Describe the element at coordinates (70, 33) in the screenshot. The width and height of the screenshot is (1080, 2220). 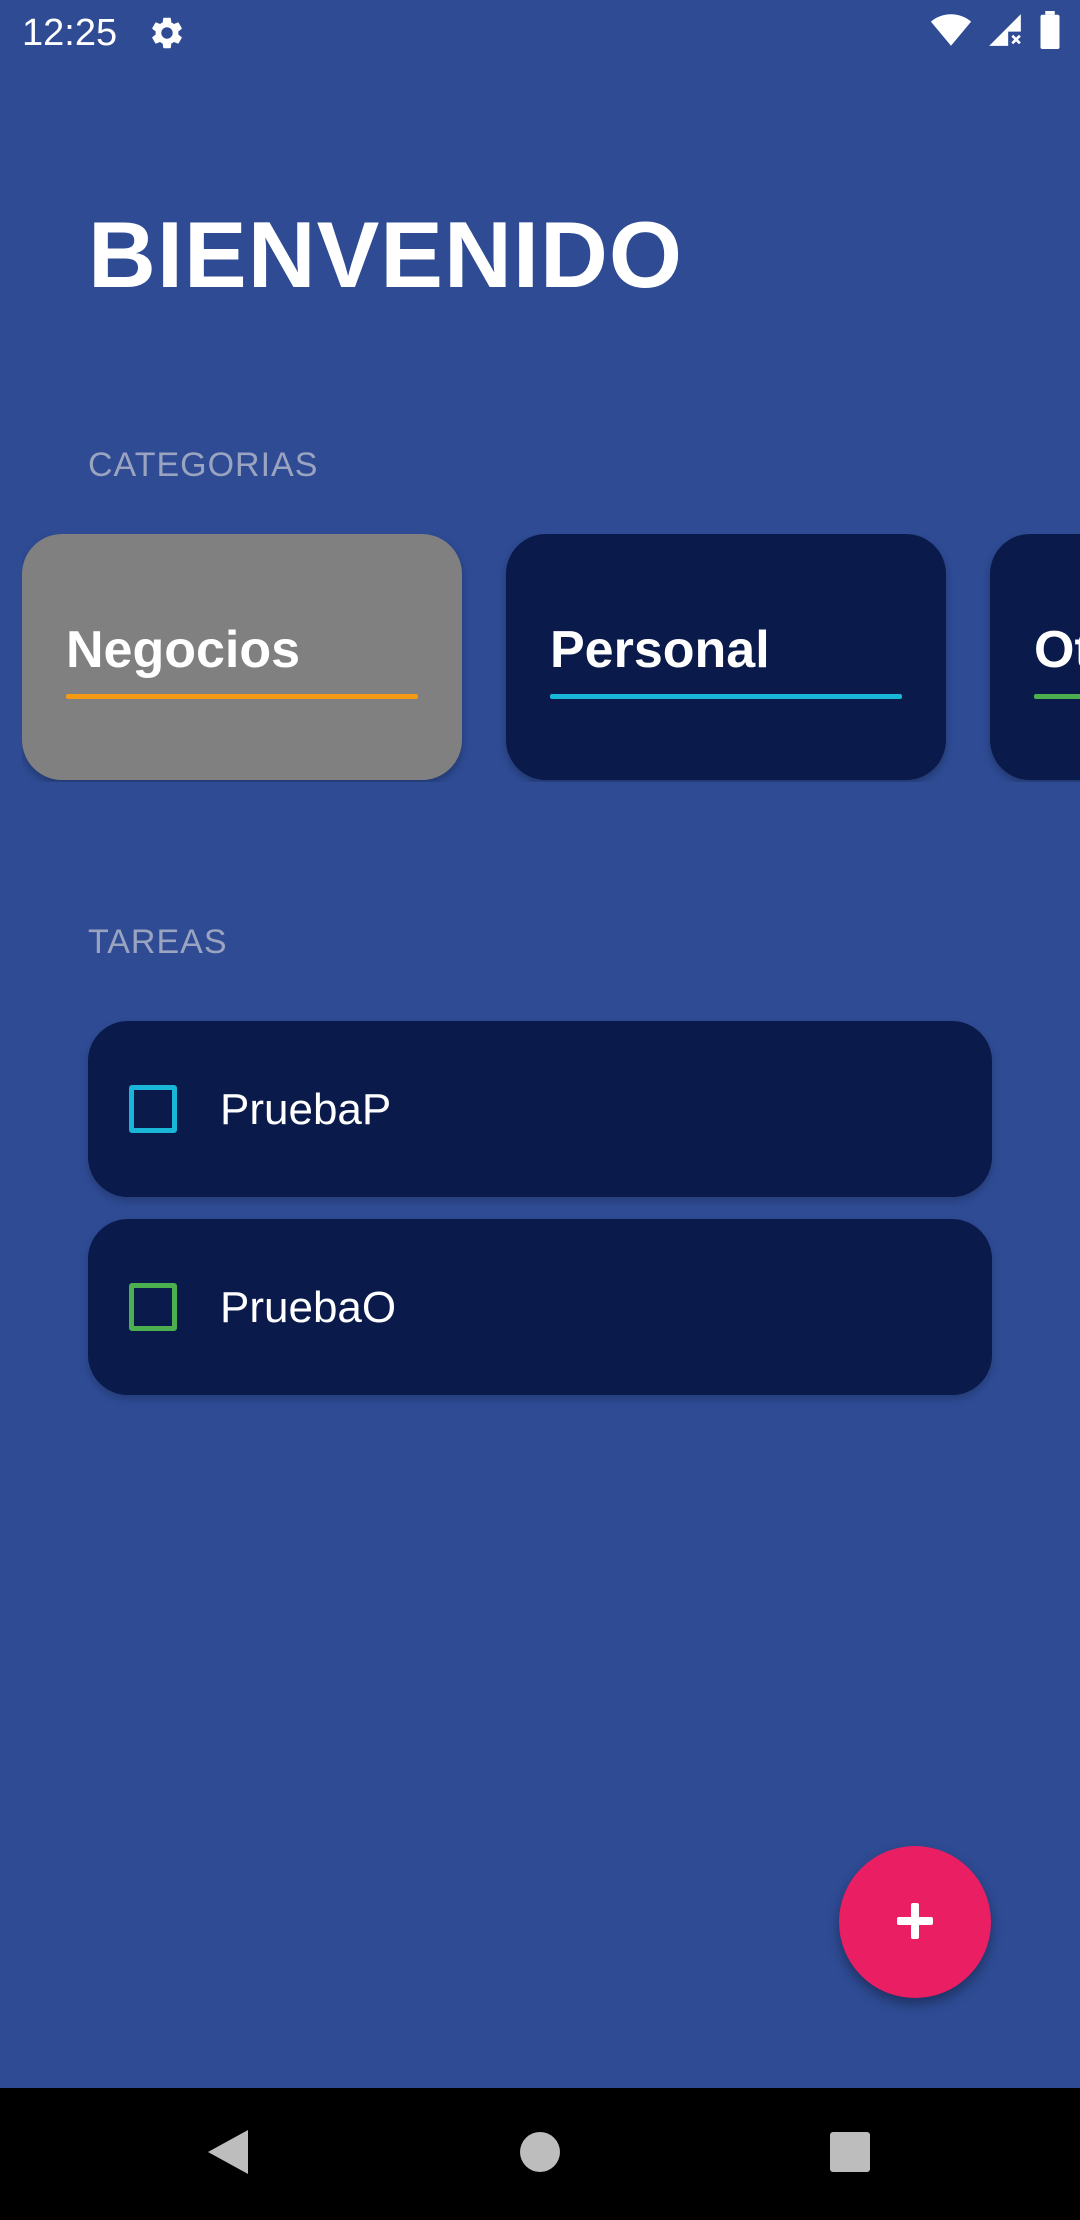
I see `status-time: 12:25` at that location.